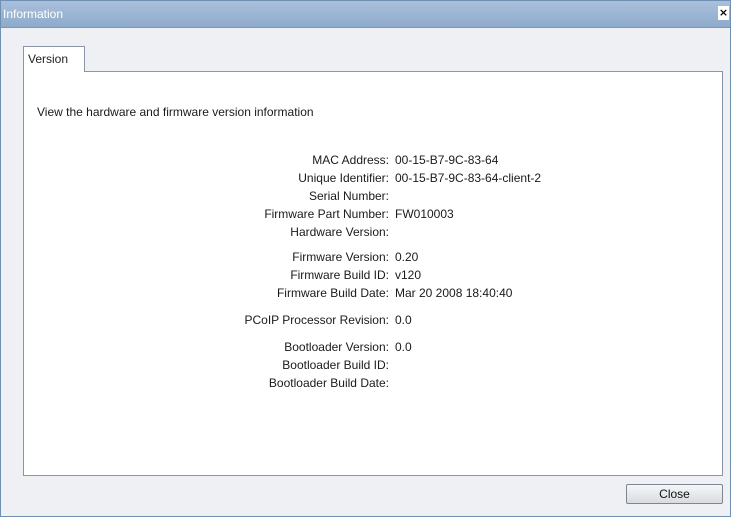  Describe the element at coordinates (350, 160) in the screenshot. I see `field-label: MAC Address:` at that location.